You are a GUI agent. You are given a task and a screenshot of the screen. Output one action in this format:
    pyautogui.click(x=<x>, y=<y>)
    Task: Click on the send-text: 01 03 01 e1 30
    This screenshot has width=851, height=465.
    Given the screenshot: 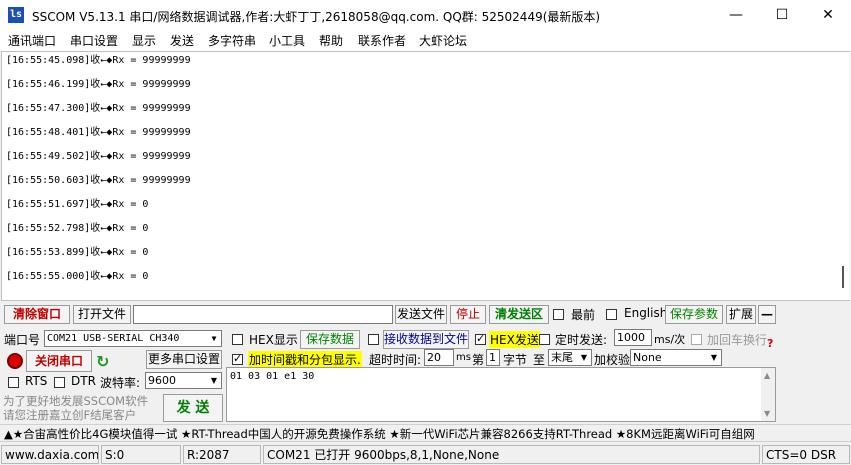 What is the action you would take?
    pyautogui.click(x=272, y=376)
    